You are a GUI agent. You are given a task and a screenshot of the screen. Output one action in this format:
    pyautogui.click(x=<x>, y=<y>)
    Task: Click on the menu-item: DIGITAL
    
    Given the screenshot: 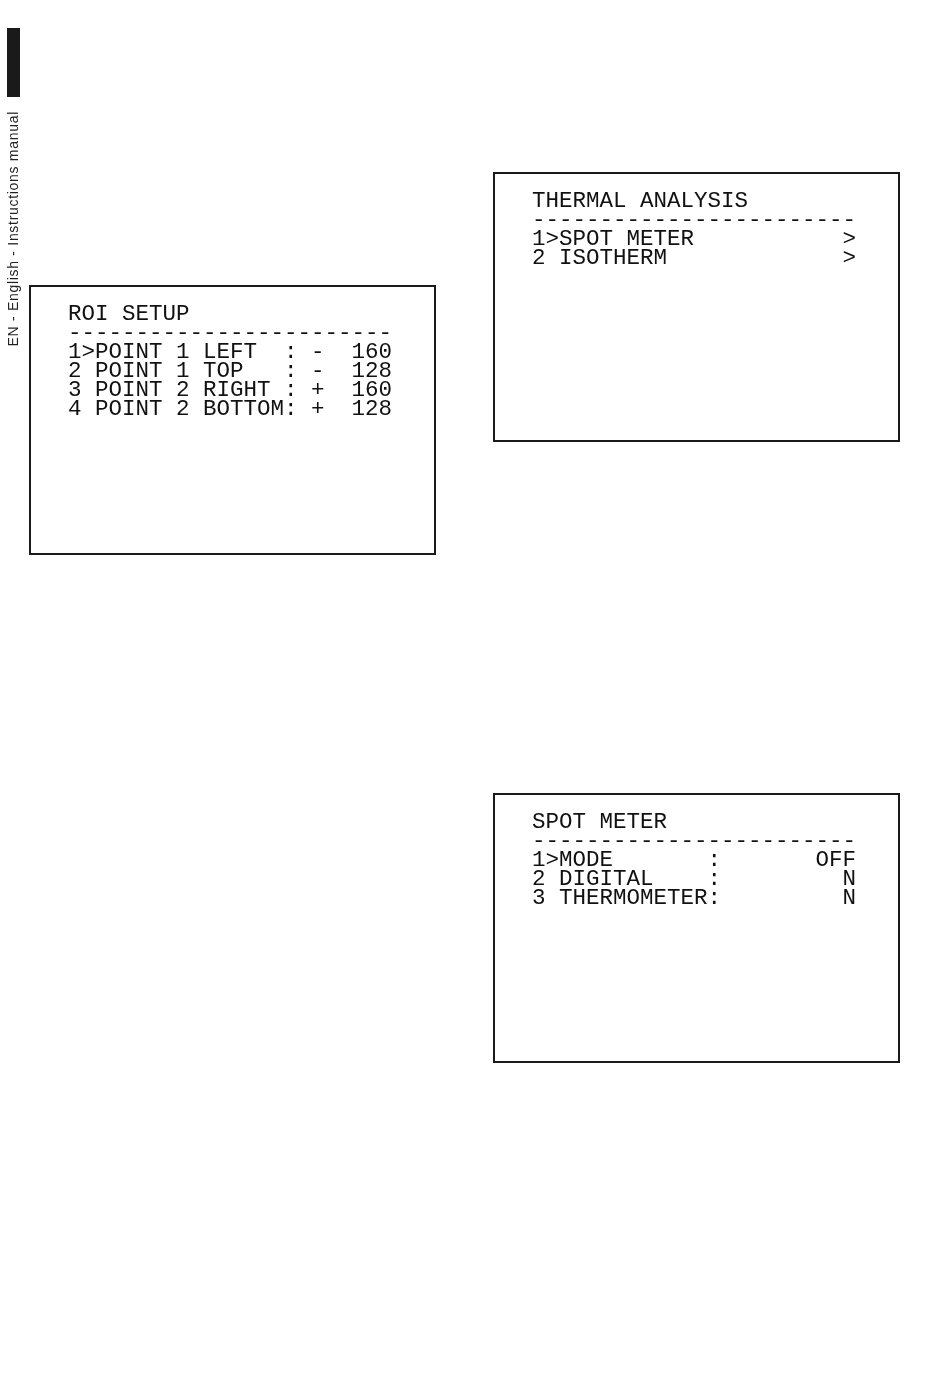 What is the action you would take?
    pyautogui.click(x=606, y=879)
    